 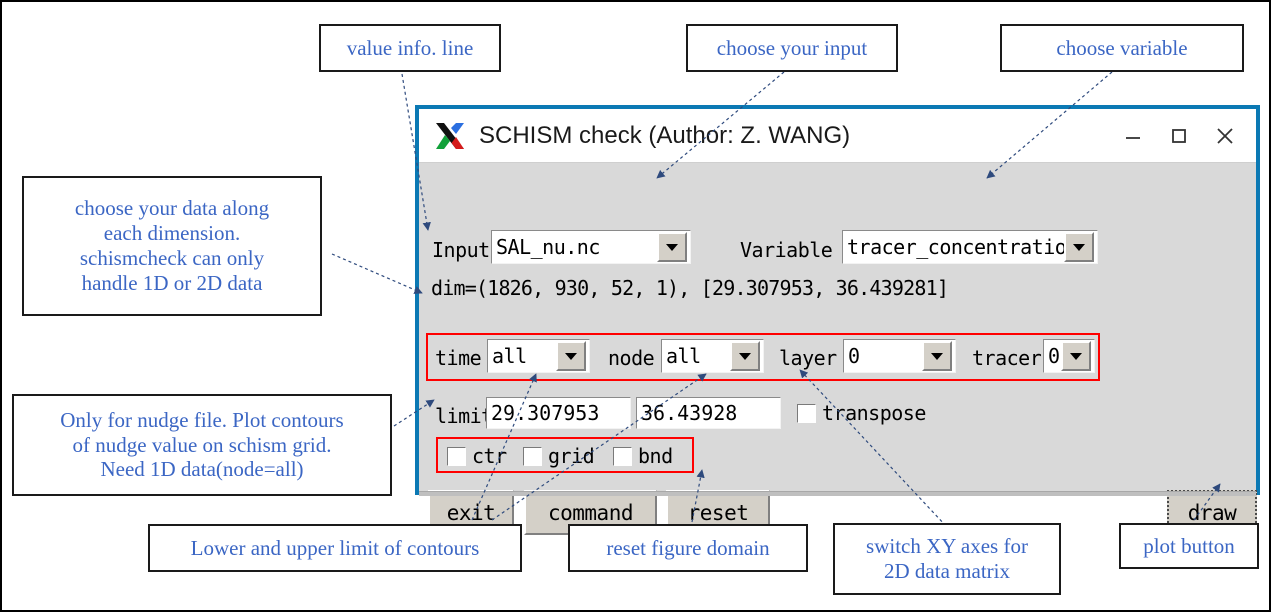 I want to click on callout-dims-line-2: each dimension., so click(x=172, y=233).